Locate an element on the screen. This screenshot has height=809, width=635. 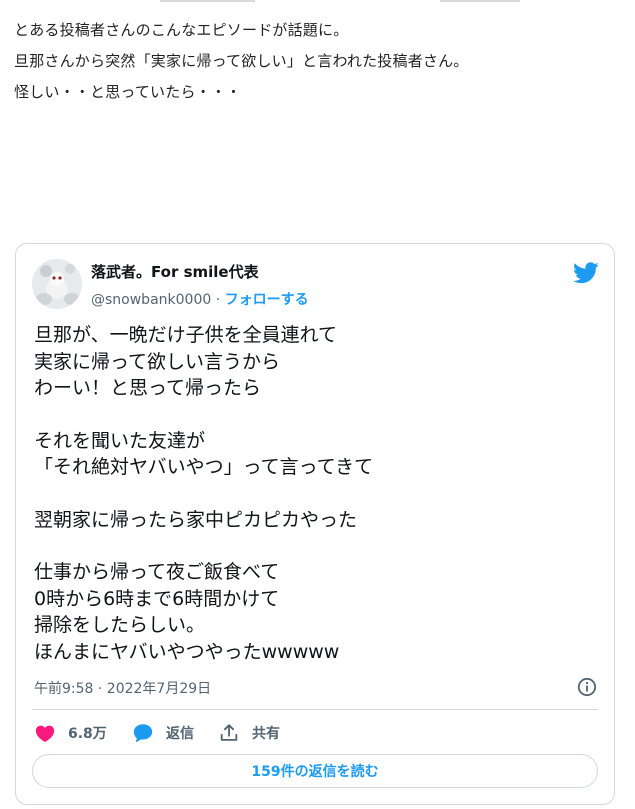
like-button: 6.8万 is located at coordinates (70, 733).